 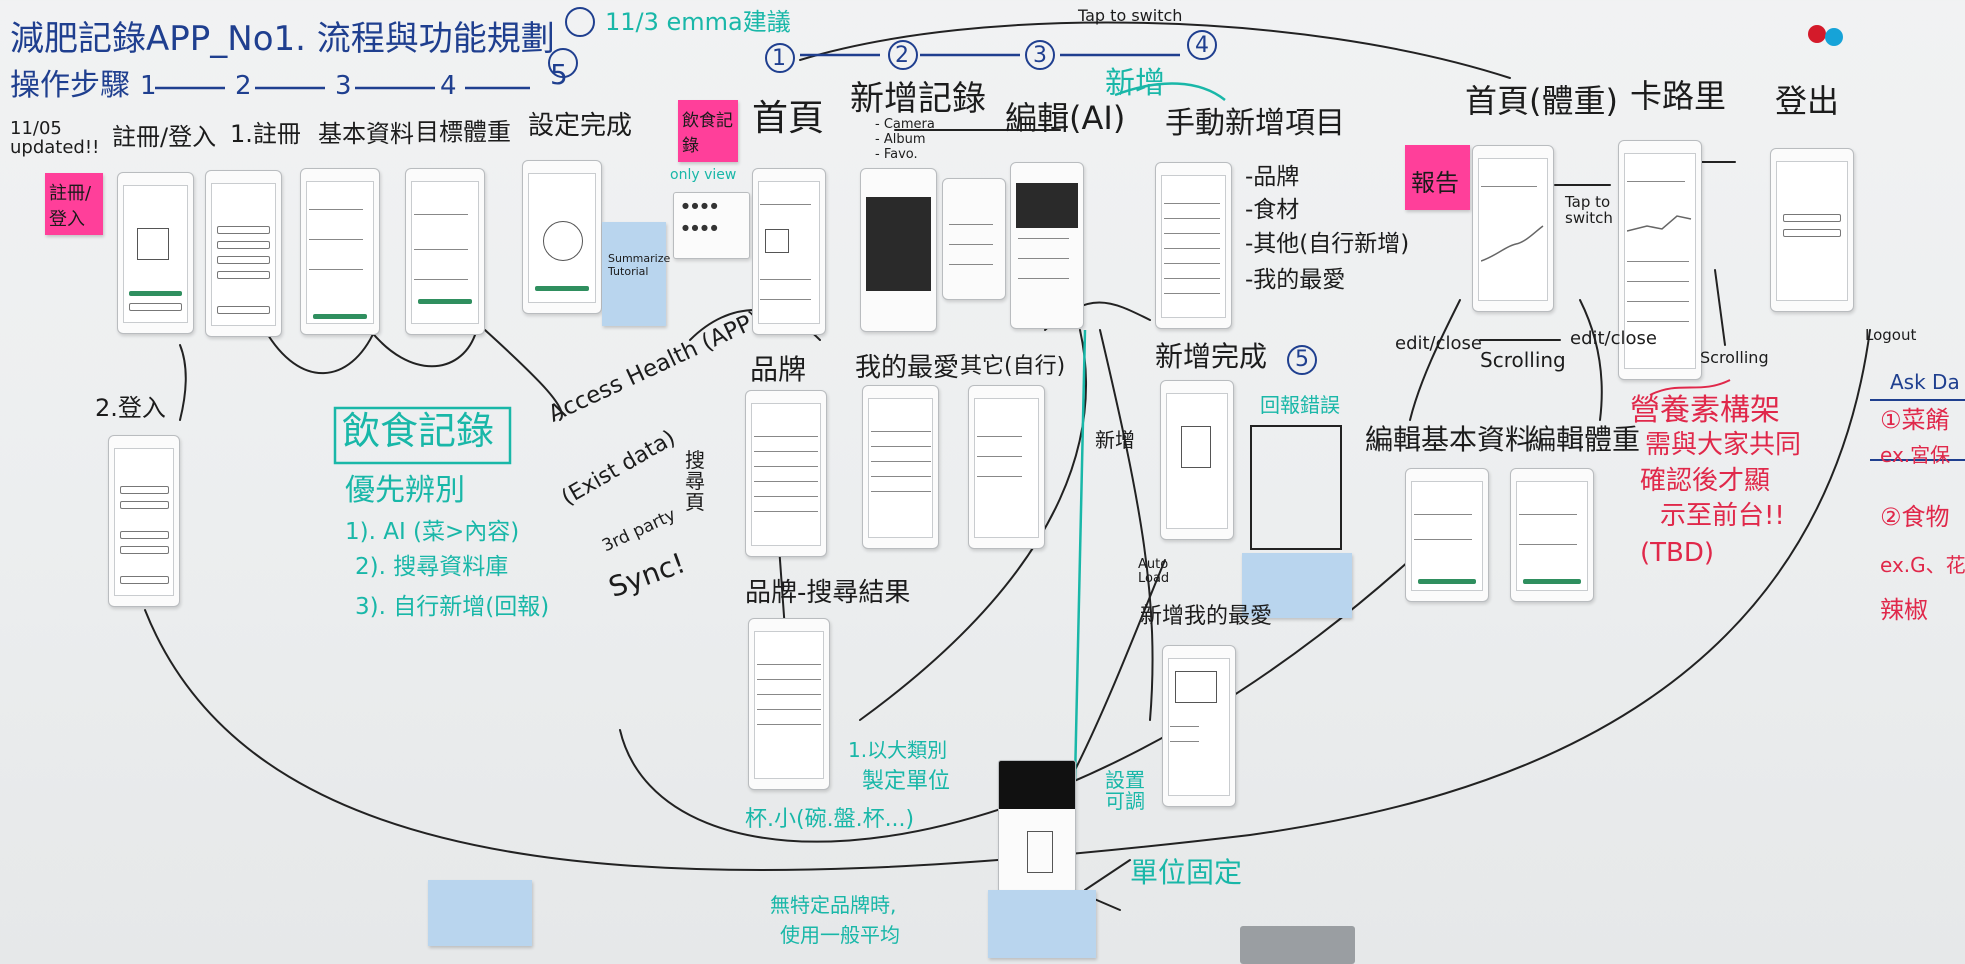 I want to click on report-sticky-text: 報告, so click(x=1435, y=183).